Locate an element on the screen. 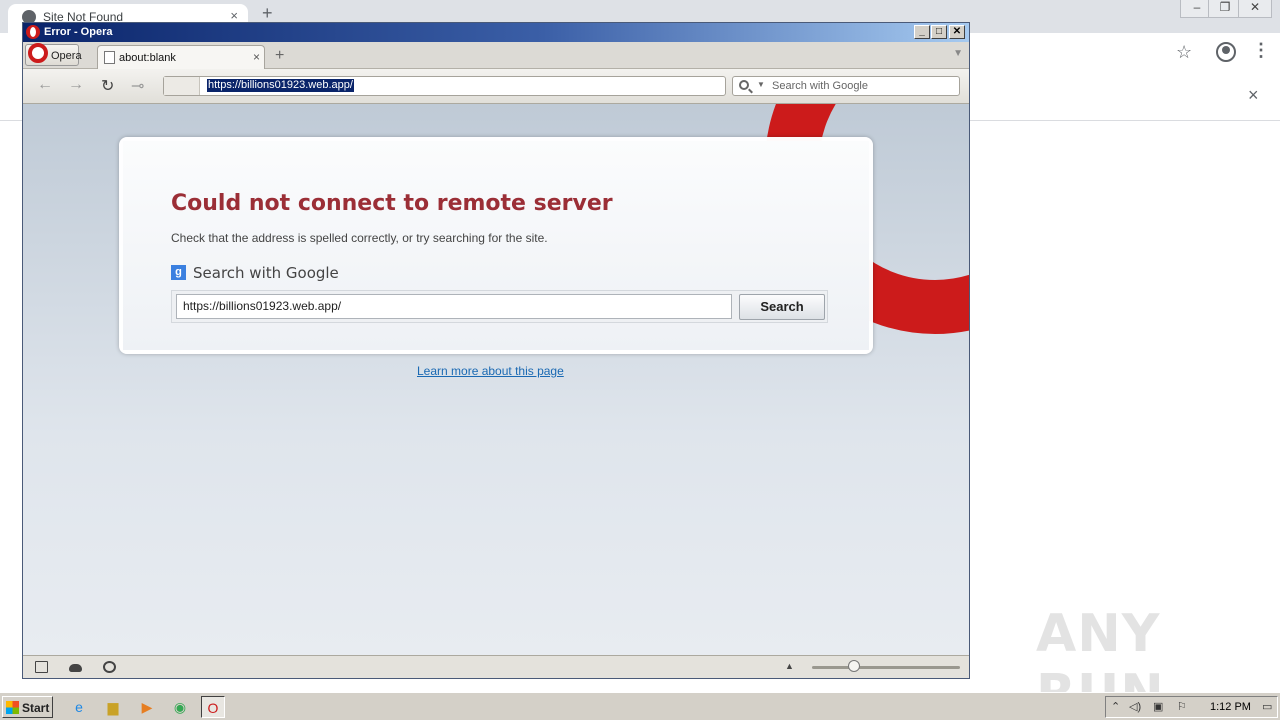 This screenshot has height=720, width=1280. search-engine-dropdown-icon: ▼ is located at coordinates (761, 84).